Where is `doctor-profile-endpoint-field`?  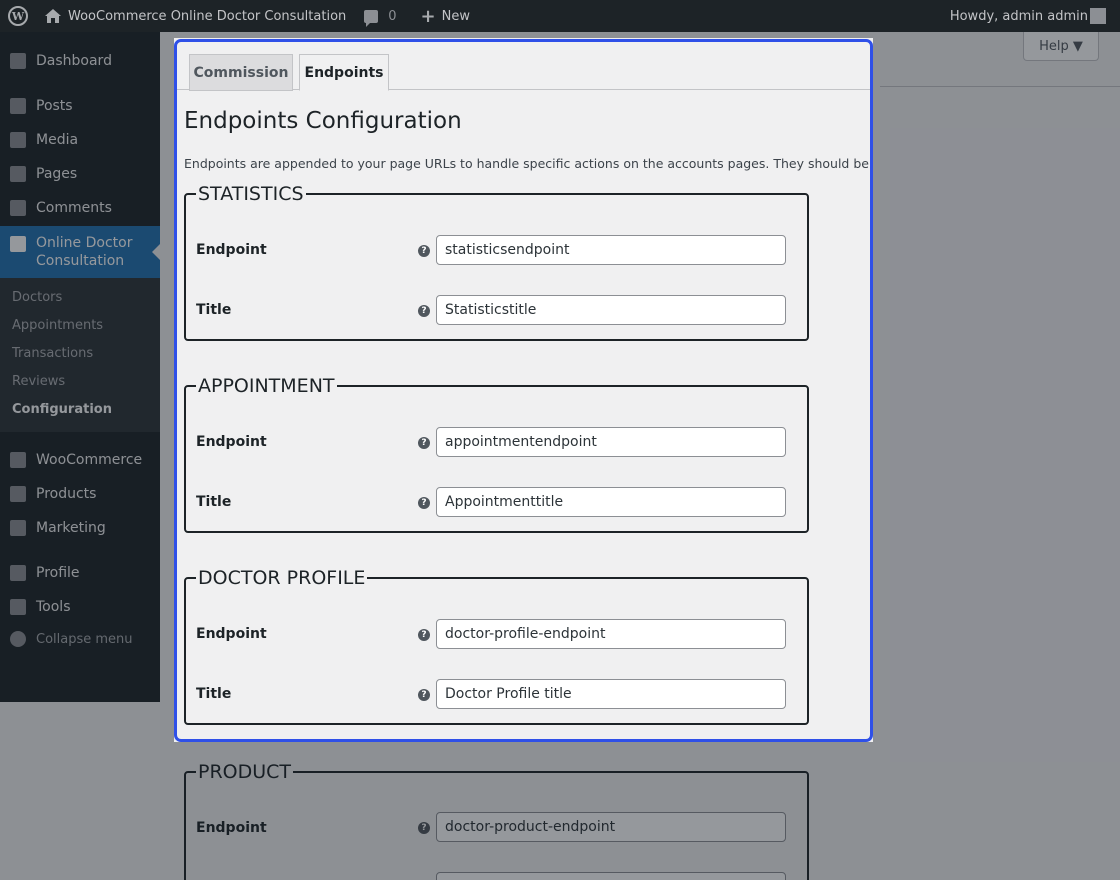 doctor-profile-endpoint-field is located at coordinates (611, 634).